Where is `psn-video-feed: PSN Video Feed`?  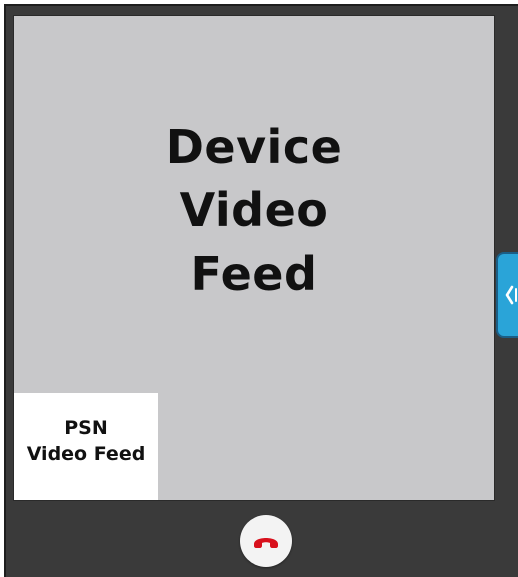
psn-video-feed: PSN Video Feed is located at coordinates (86, 446).